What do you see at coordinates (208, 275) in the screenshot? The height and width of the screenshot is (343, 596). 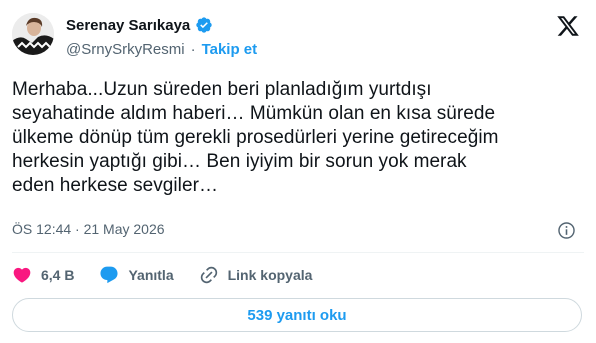 I see `link-icon` at bounding box center [208, 275].